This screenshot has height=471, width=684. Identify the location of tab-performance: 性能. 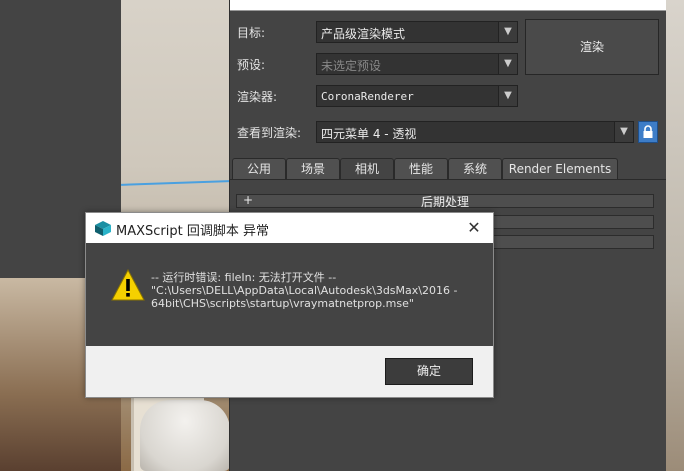
(421, 169).